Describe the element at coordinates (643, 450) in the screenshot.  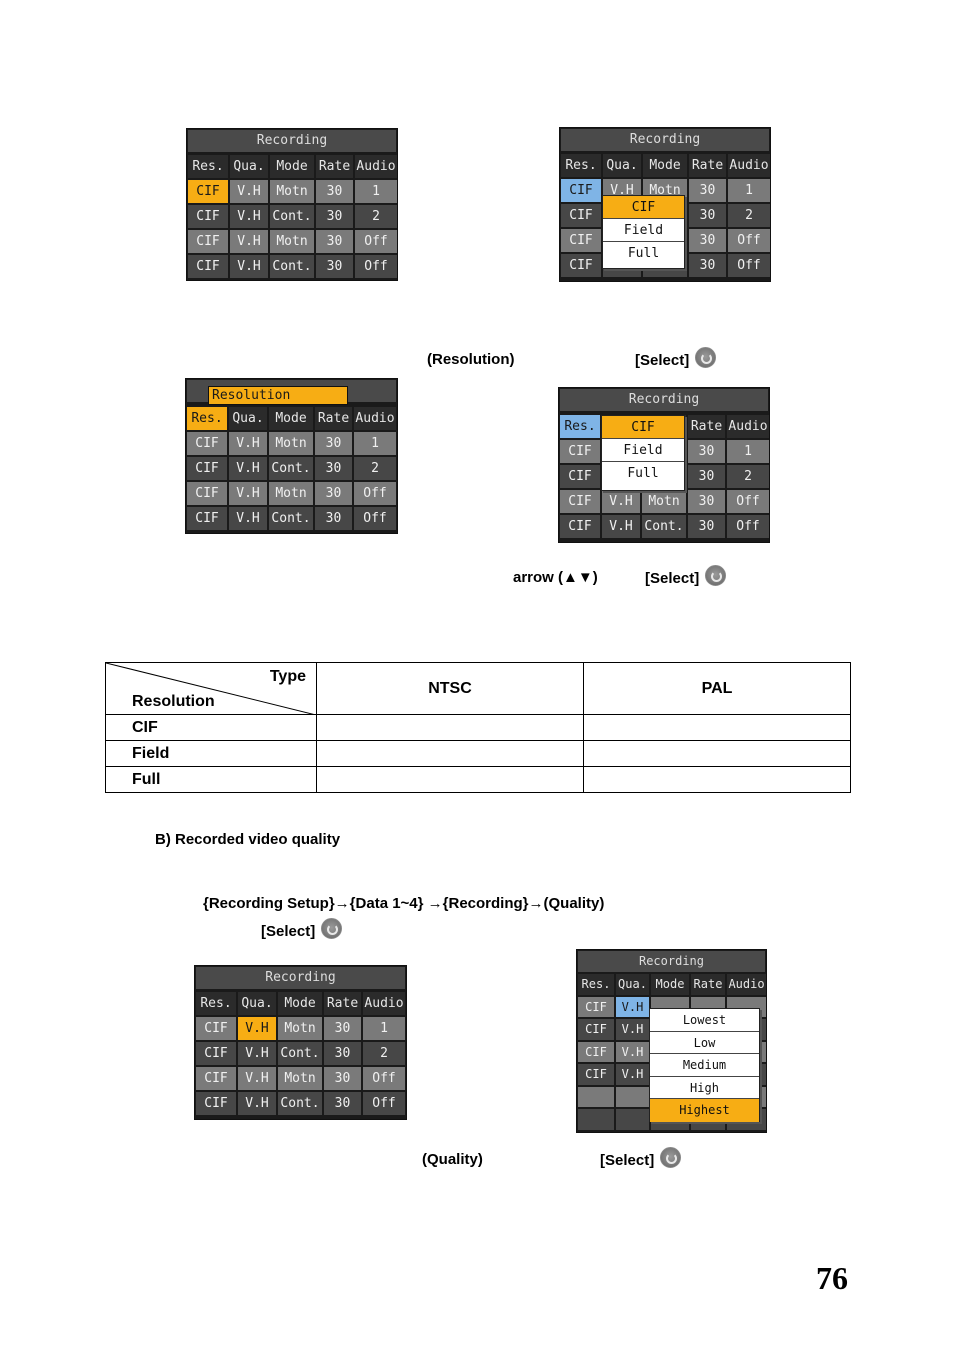
I see `popup-option-field: Field` at that location.